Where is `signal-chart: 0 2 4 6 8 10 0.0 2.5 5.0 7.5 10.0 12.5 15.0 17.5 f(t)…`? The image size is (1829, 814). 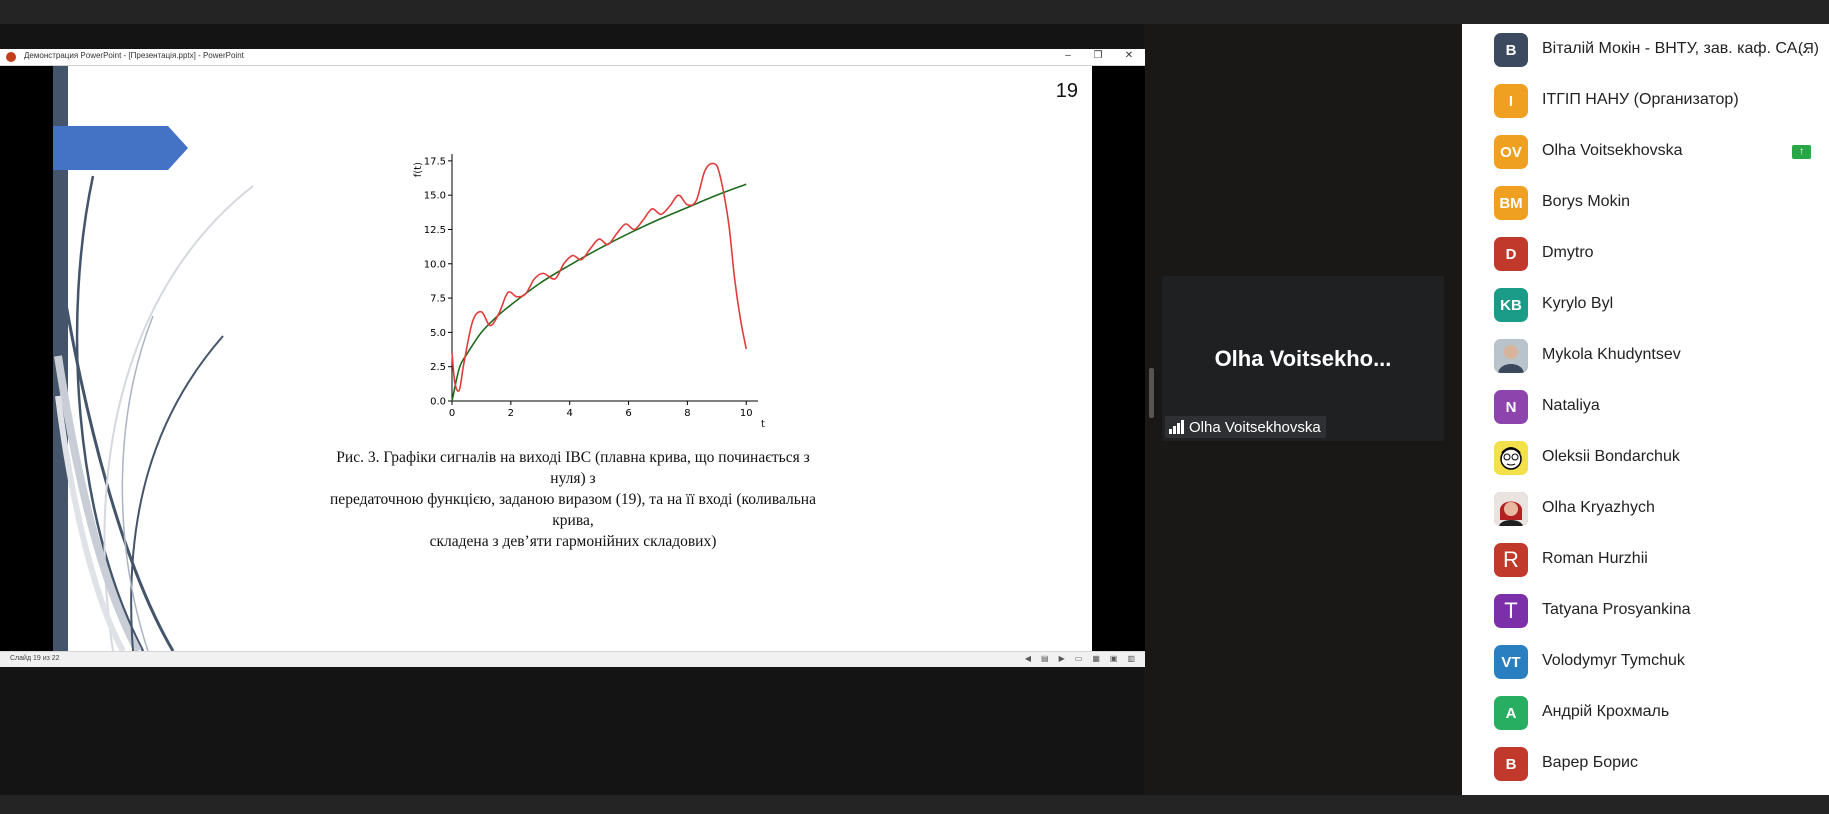
signal-chart: 0 2 4 6 8 10 0.0 2.5 5.0 7.5 10.0 12.5 15.0 17.5 f(t)… is located at coordinates (589, 292).